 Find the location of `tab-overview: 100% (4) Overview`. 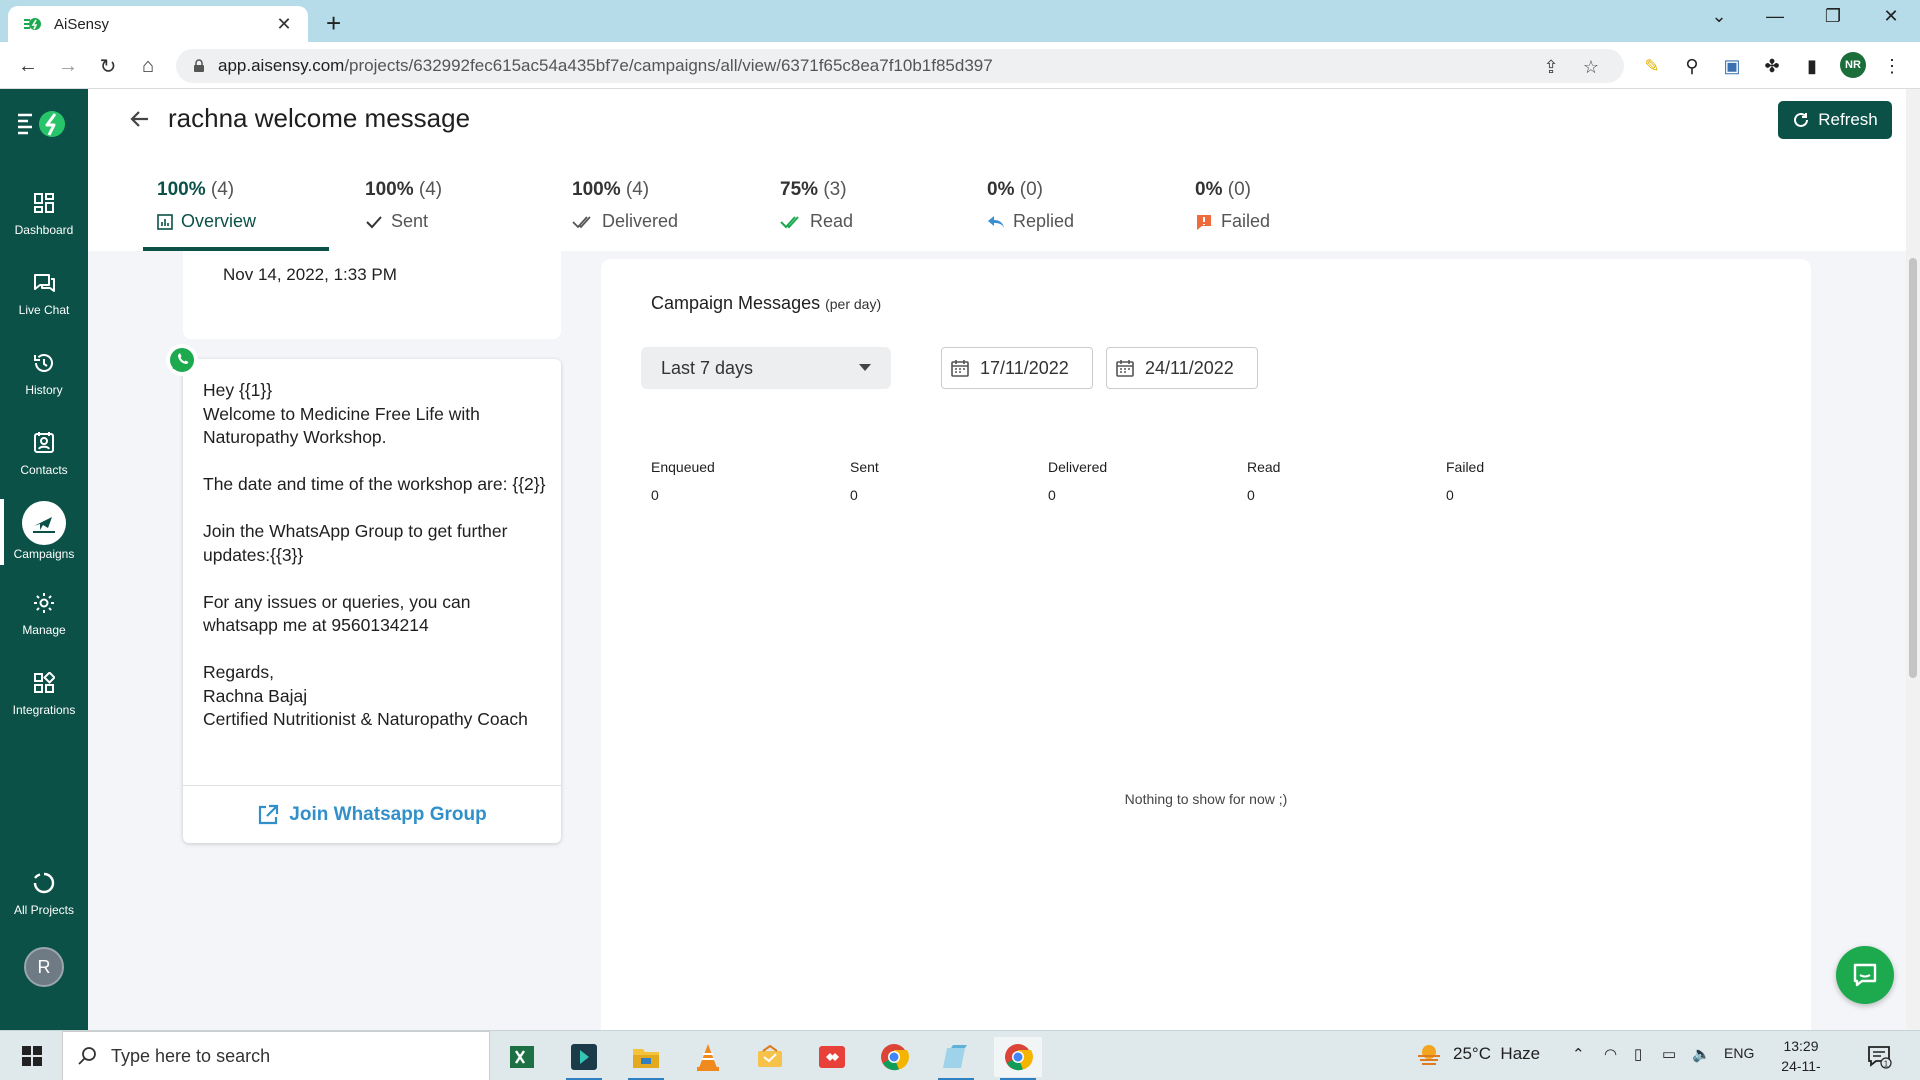

tab-overview: 100% (4) Overview is located at coordinates (249, 215).